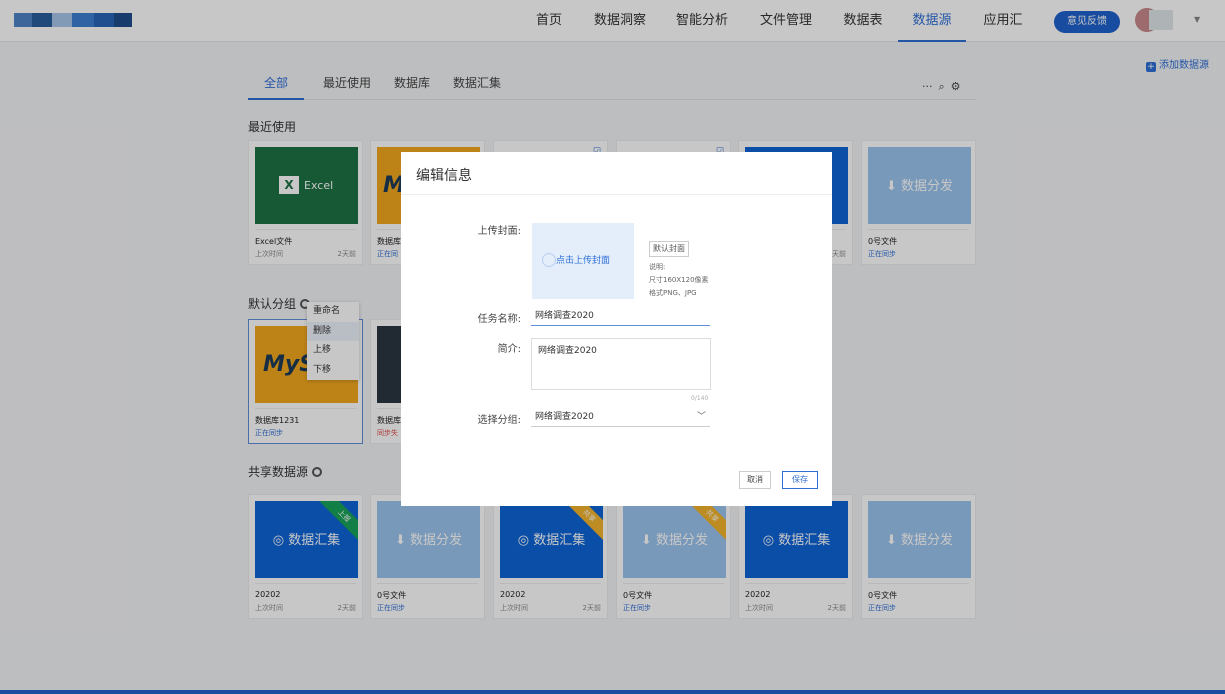 The width and height of the screenshot is (1225, 694). I want to click on chevron-down-icon: ﹀, so click(701, 417).